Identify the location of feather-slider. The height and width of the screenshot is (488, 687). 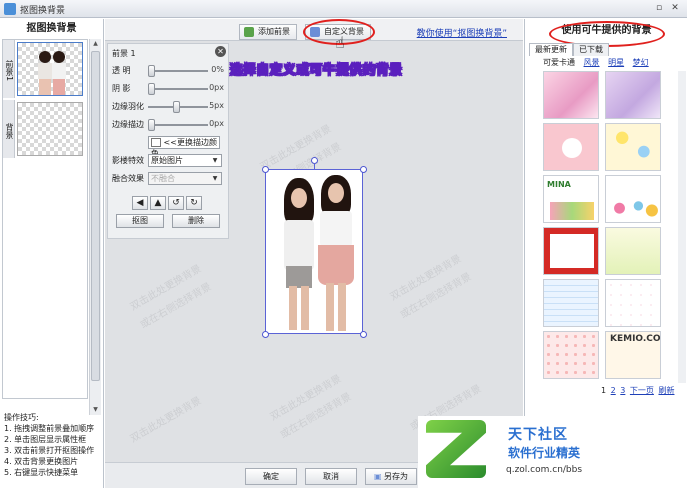
(178, 107).